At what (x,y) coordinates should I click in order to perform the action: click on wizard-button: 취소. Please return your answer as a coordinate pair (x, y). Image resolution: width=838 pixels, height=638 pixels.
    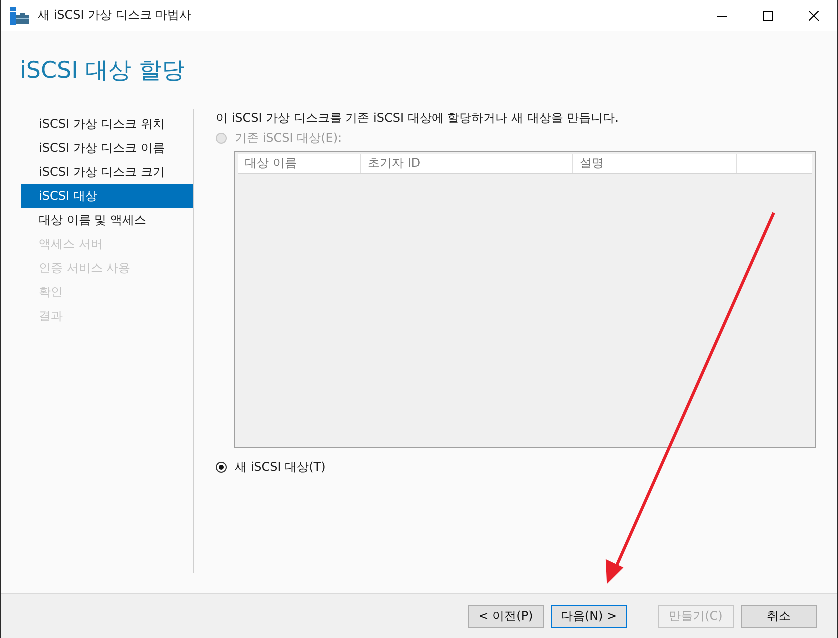
    Looking at the image, I should click on (779, 616).